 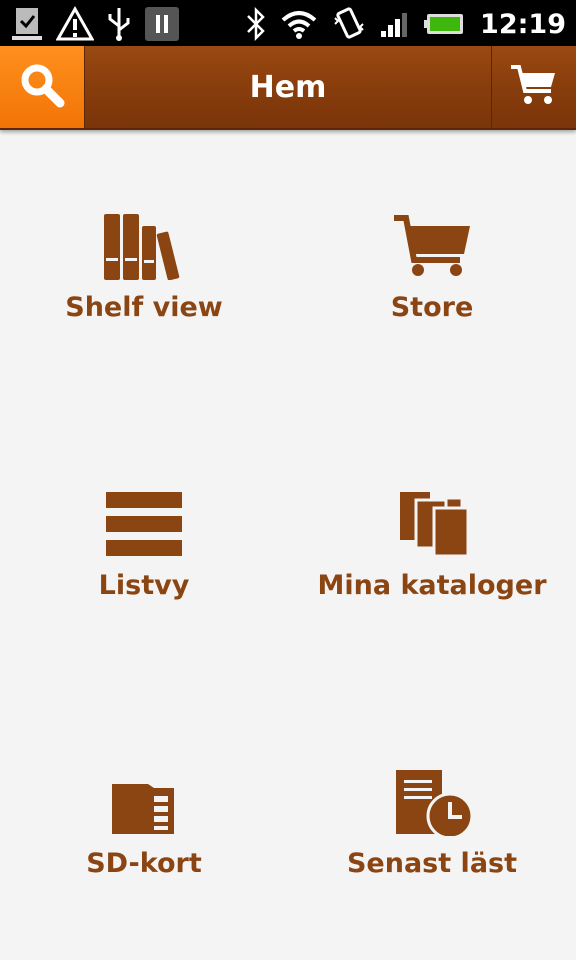 I want to click on list-icon, so click(x=144, y=518).